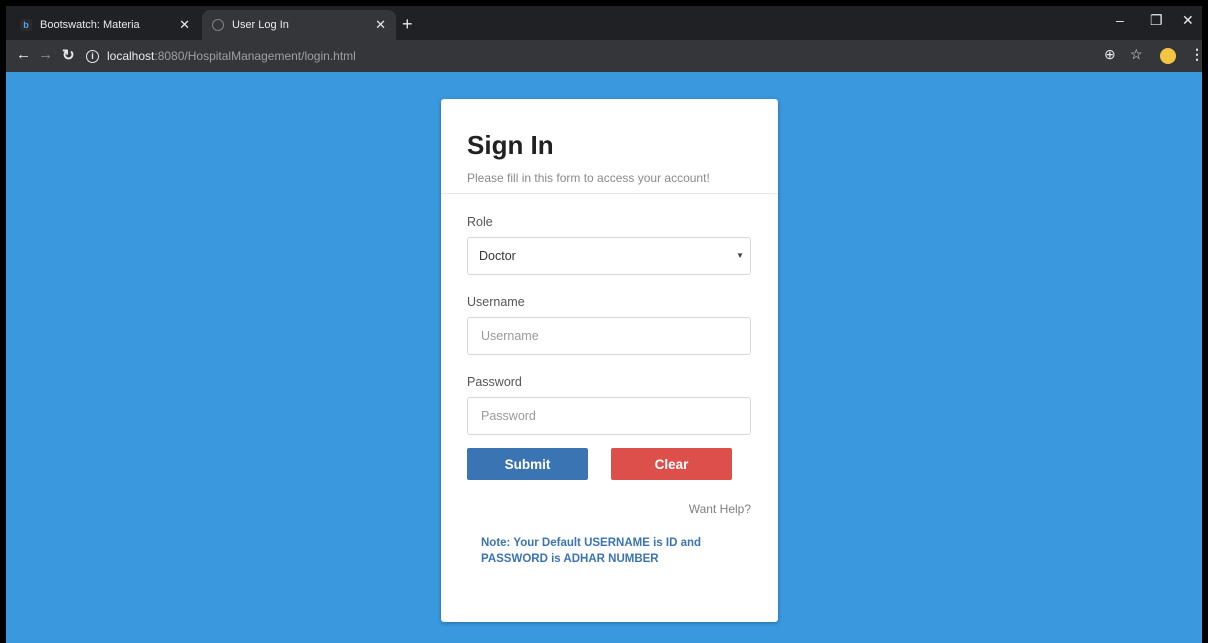  I want to click on username-input, so click(609, 336).